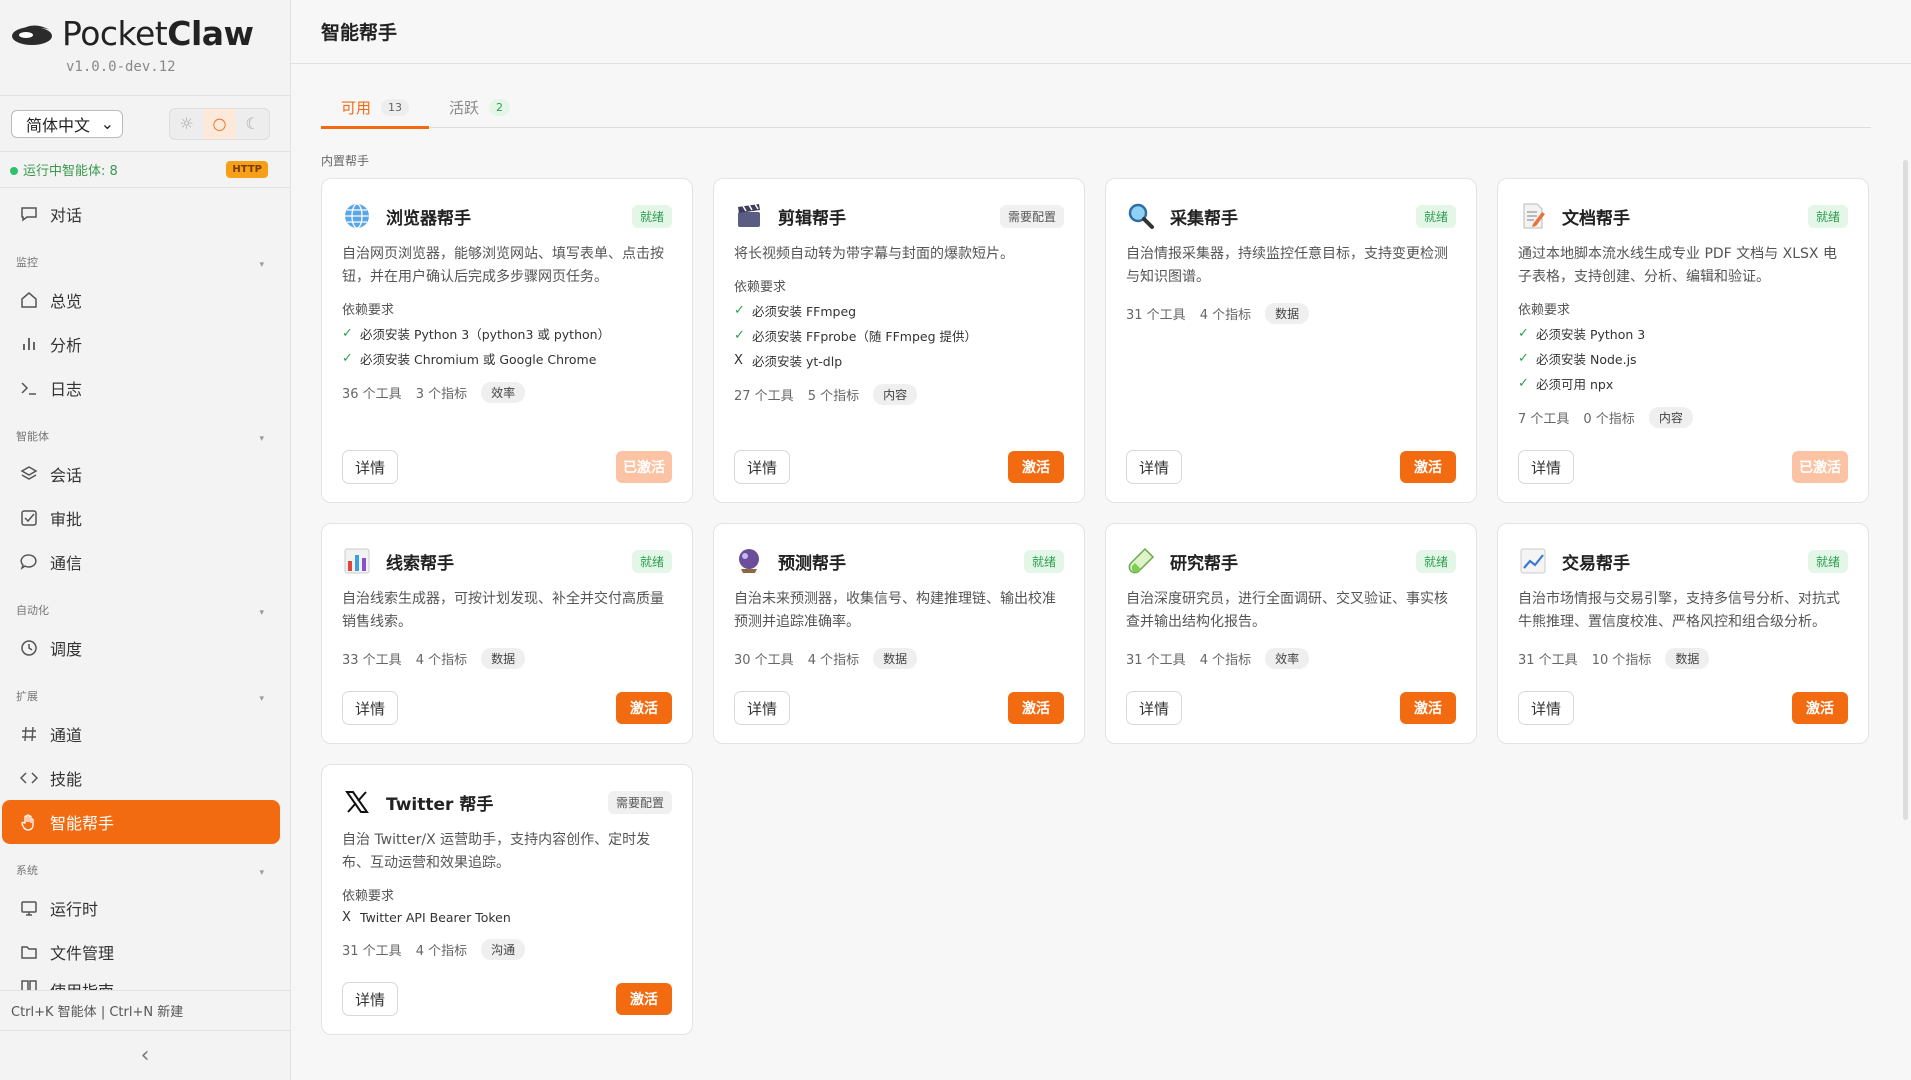 This screenshot has width=1911, height=1080. I want to click on globe-icon, so click(357, 216).